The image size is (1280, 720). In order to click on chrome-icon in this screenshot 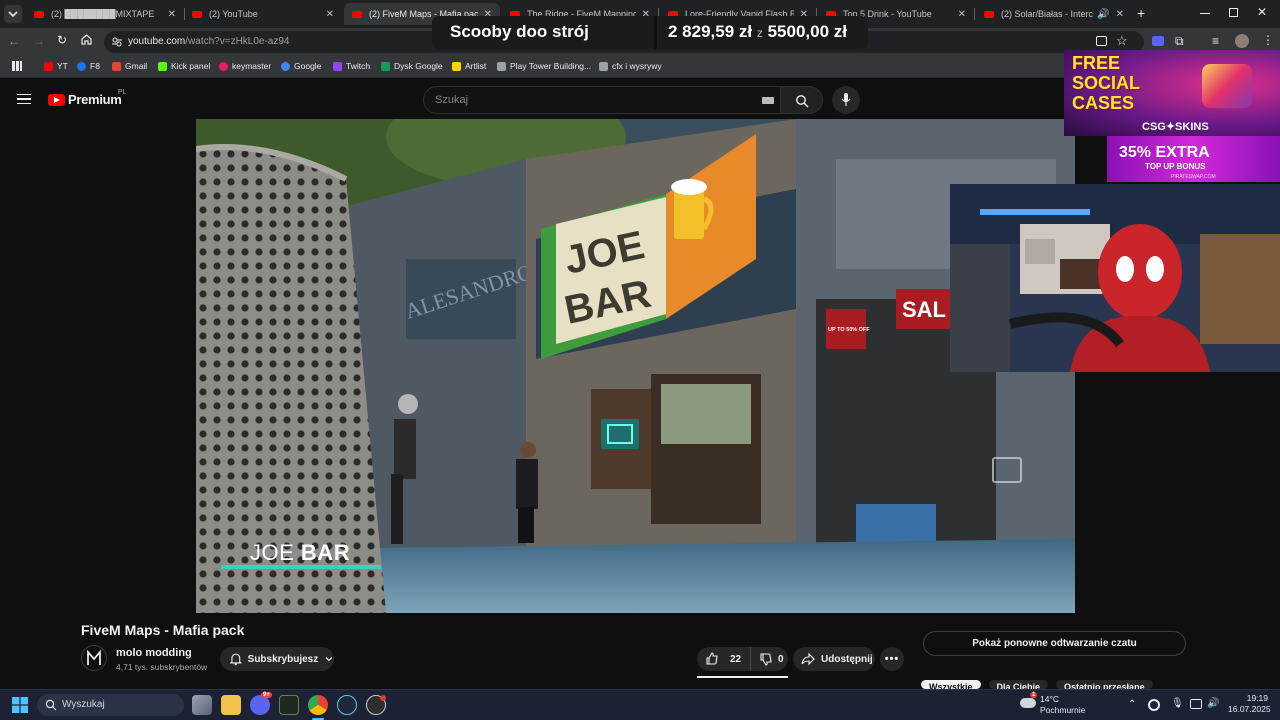, I will do `click(318, 705)`.